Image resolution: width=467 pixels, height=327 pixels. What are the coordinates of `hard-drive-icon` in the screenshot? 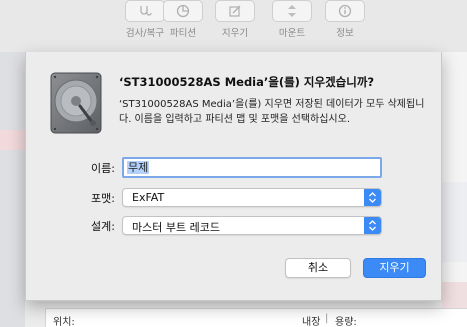 It's located at (76, 103).